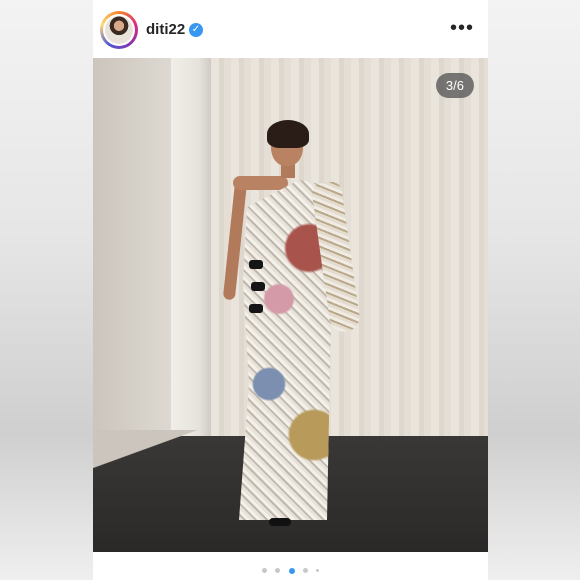 The image size is (580, 580). I want to click on bare-shoulder, so click(260, 183).